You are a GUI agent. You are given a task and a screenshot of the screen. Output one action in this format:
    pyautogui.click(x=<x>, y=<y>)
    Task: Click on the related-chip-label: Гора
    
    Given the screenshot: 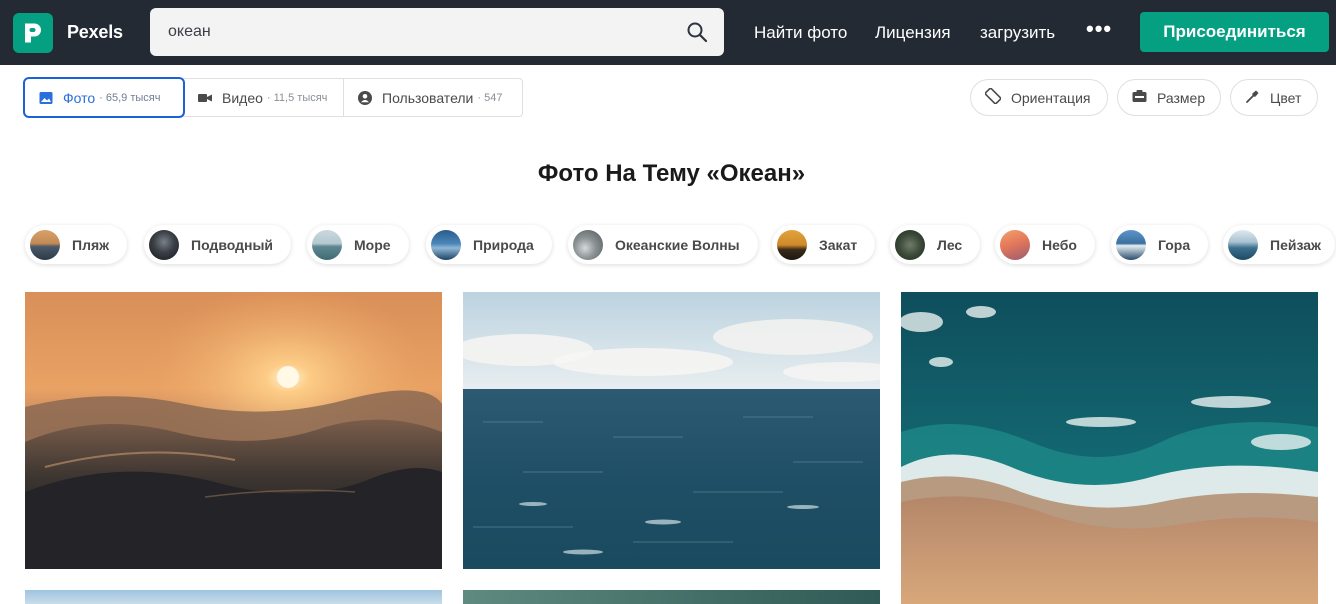 What is the action you would take?
    pyautogui.click(x=1174, y=244)
    